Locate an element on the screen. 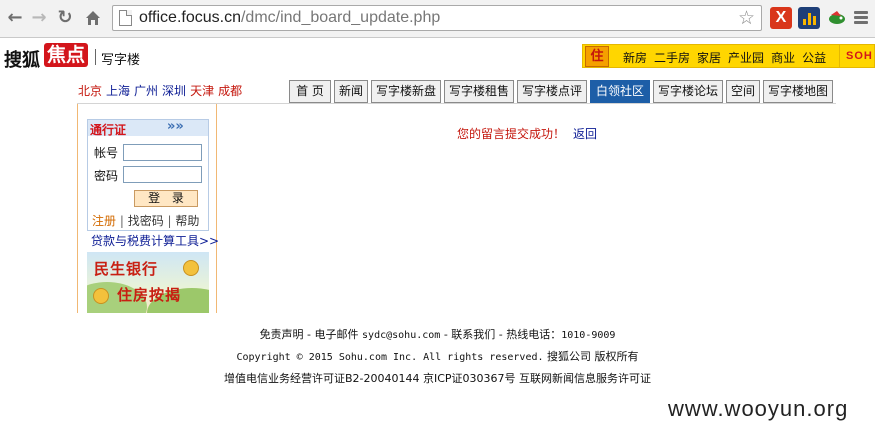  extension-x-icon: X is located at coordinates (781, 18).